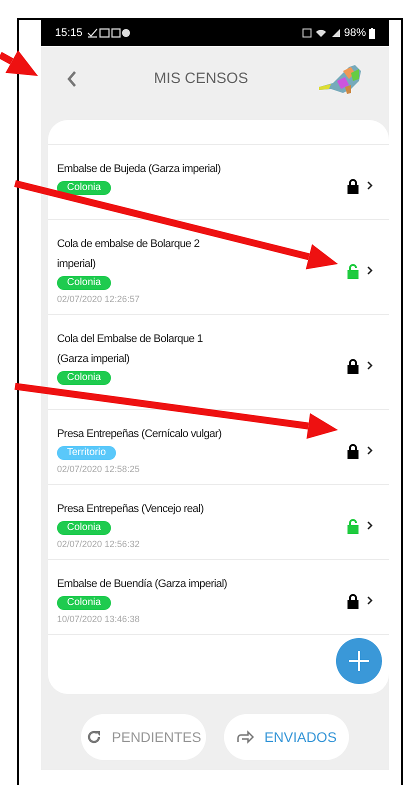 This screenshot has height=785, width=418. Describe the element at coordinates (322, 33) in the screenshot. I see `signal-icons` at that location.